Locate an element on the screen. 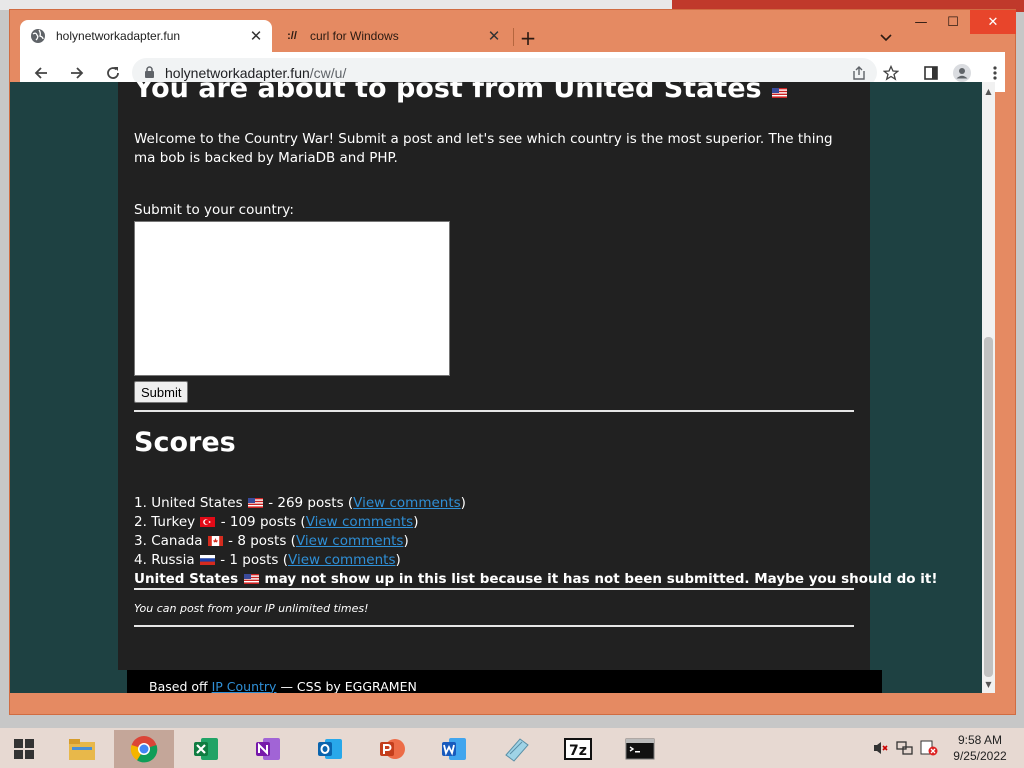  maximize-button: ☐ is located at coordinates (953, 22).